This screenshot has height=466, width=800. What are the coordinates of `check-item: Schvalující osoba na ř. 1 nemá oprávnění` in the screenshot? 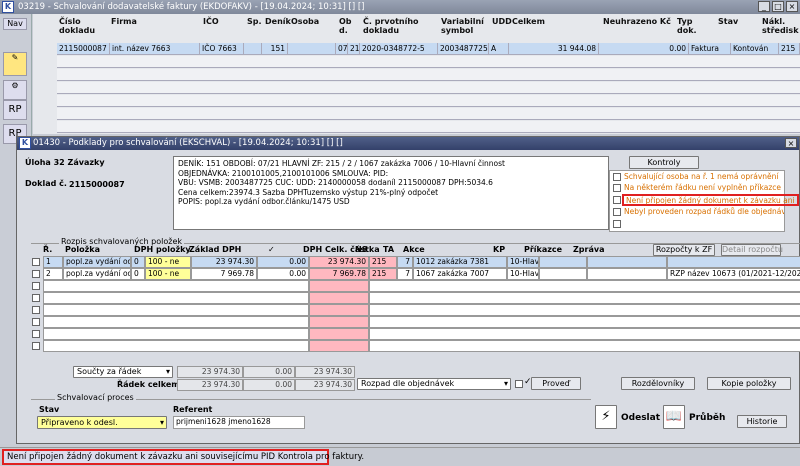 It's located at (697, 177).